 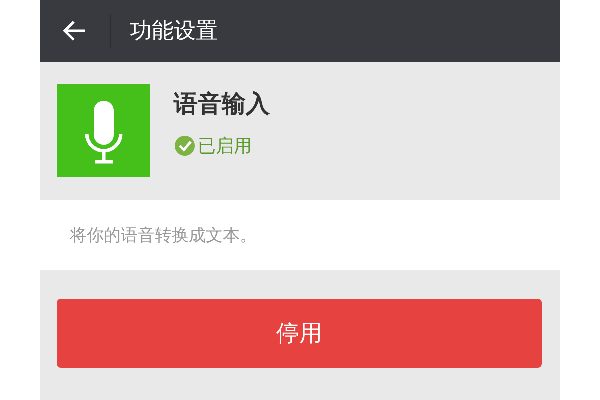 I want to click on disable-button: 停用, so click(x=299, y=333).